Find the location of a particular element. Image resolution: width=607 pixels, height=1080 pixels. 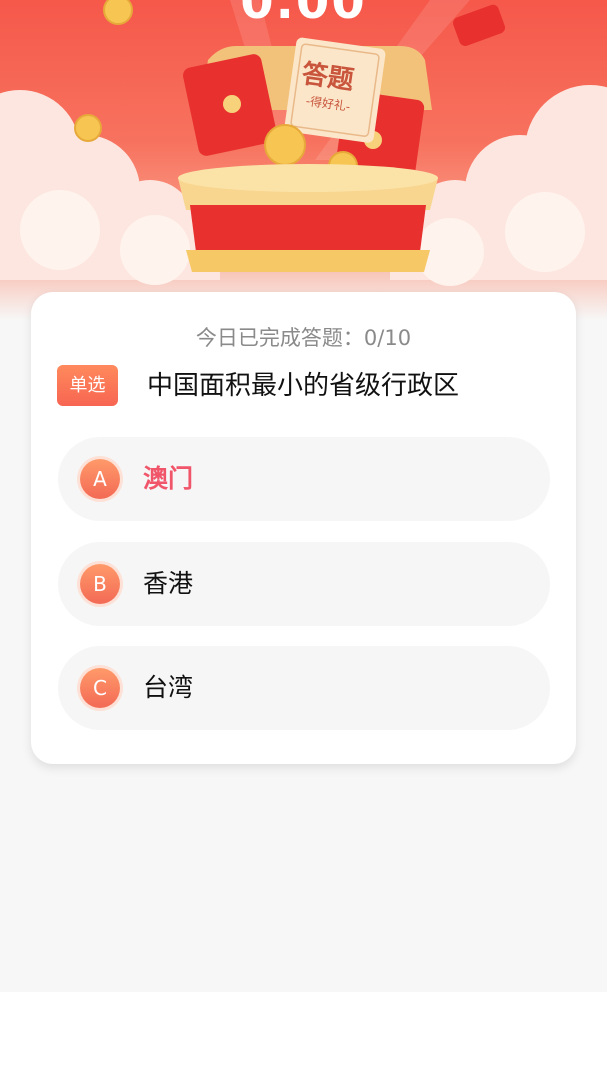

option-b-label: 香港 is located at coordinates (168, 583).